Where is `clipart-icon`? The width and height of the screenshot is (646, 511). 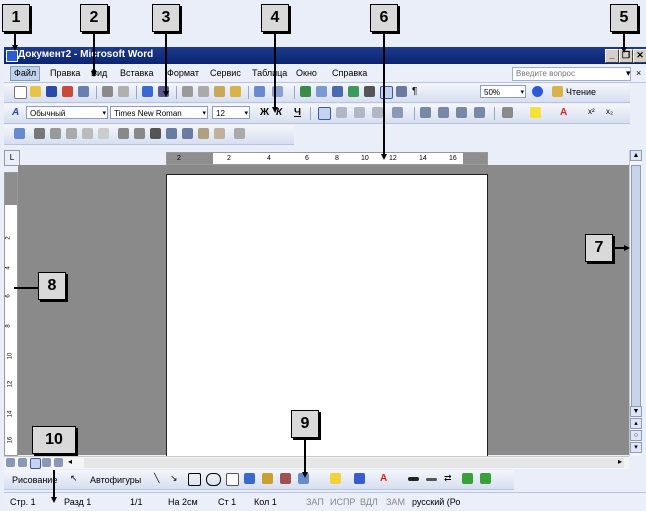
clipart-icon is located at coordinates (285, 478).